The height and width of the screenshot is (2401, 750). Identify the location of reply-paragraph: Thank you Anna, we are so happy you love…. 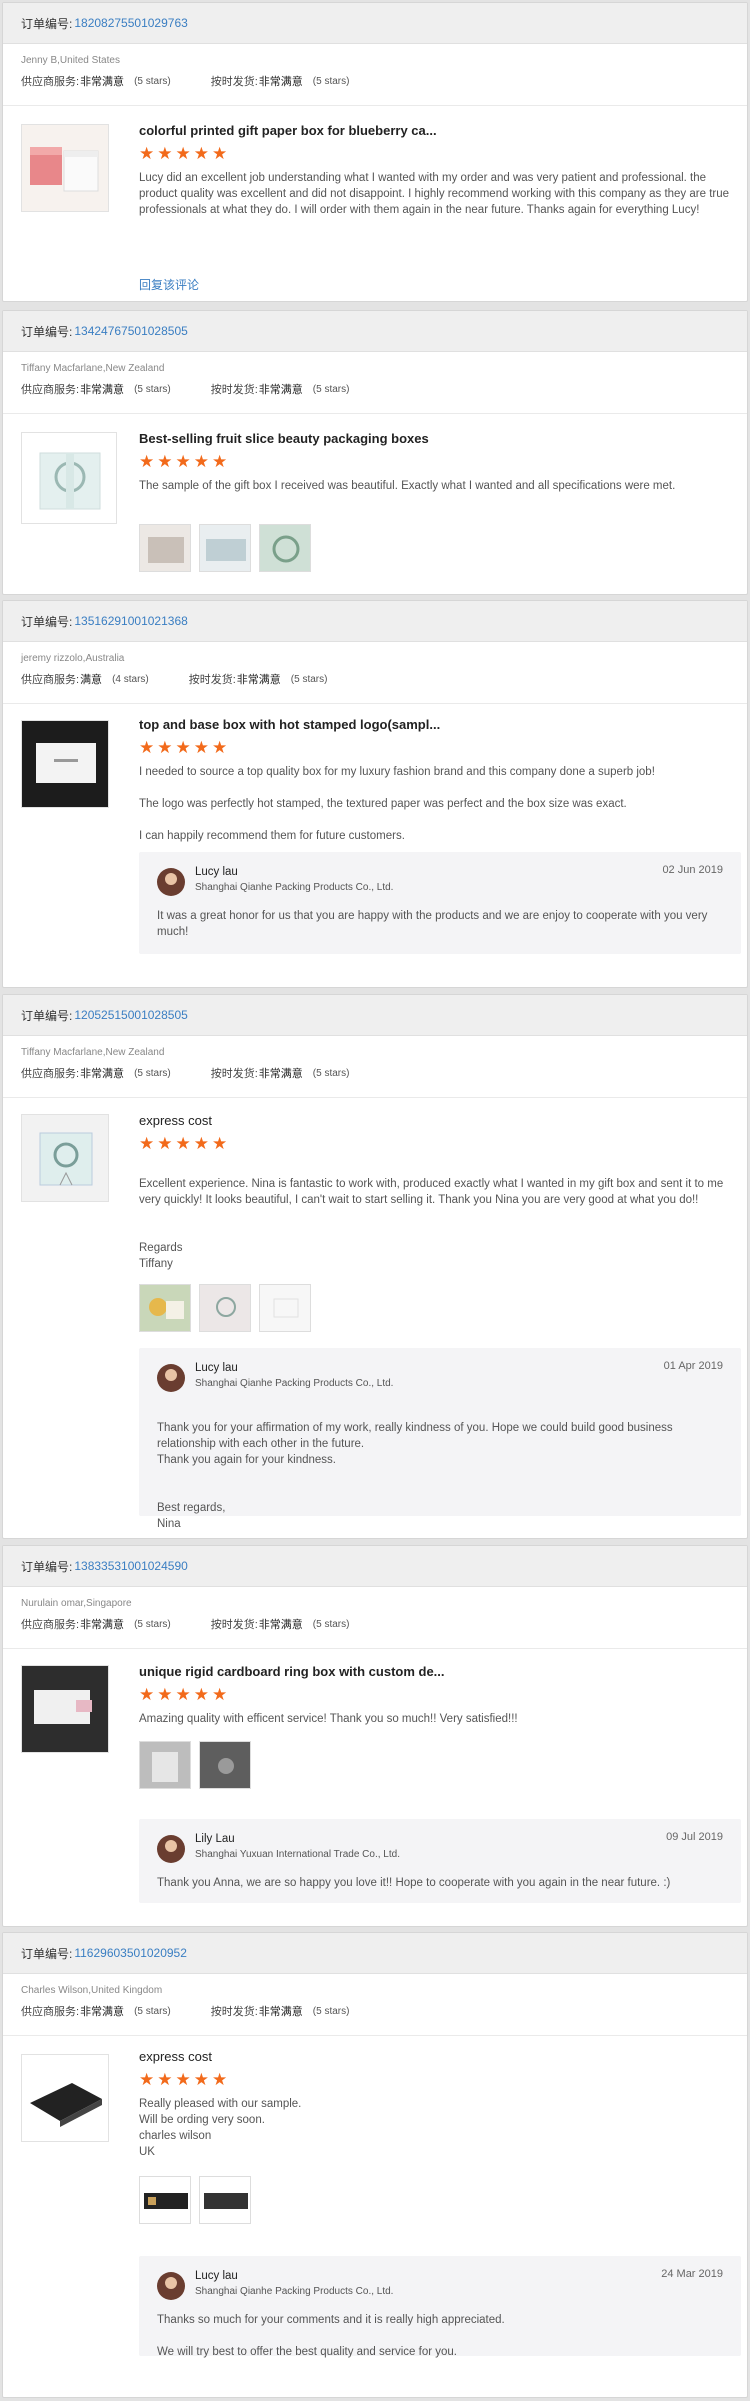
(414, 1883).